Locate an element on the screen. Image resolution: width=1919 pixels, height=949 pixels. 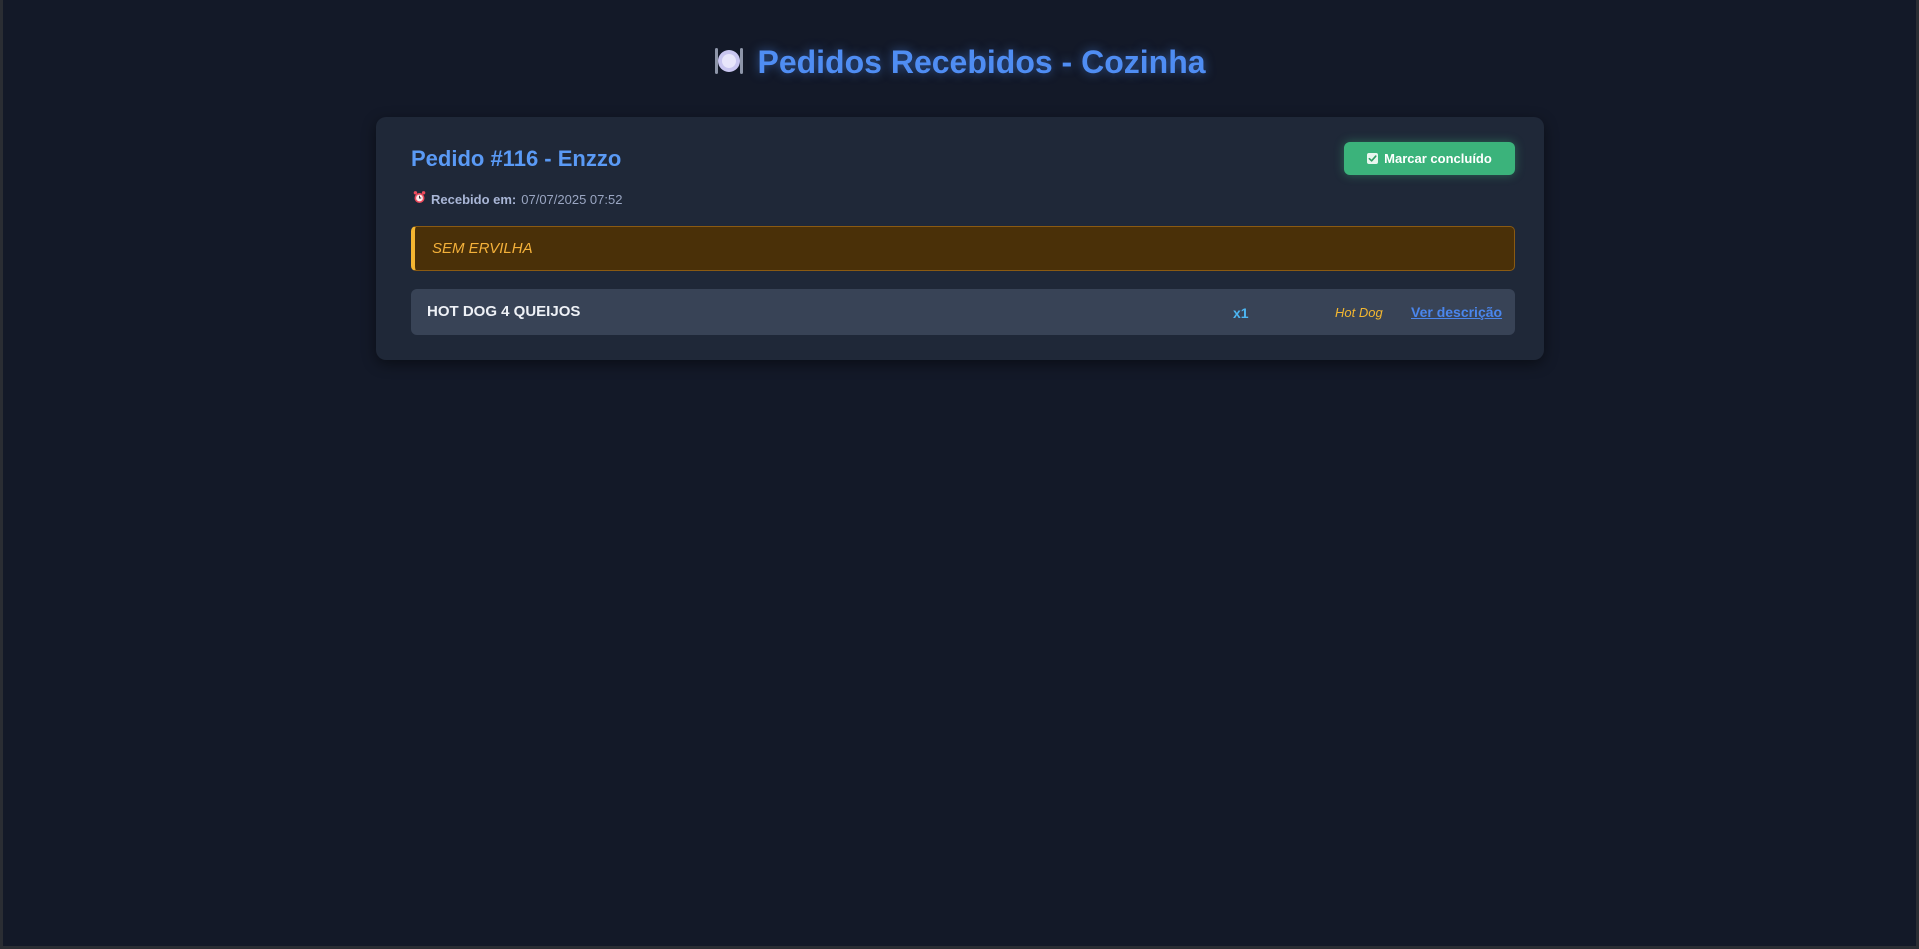
page-title-text: Pedidos Recebidos - Cozinha is located at coordinates (981, 62).